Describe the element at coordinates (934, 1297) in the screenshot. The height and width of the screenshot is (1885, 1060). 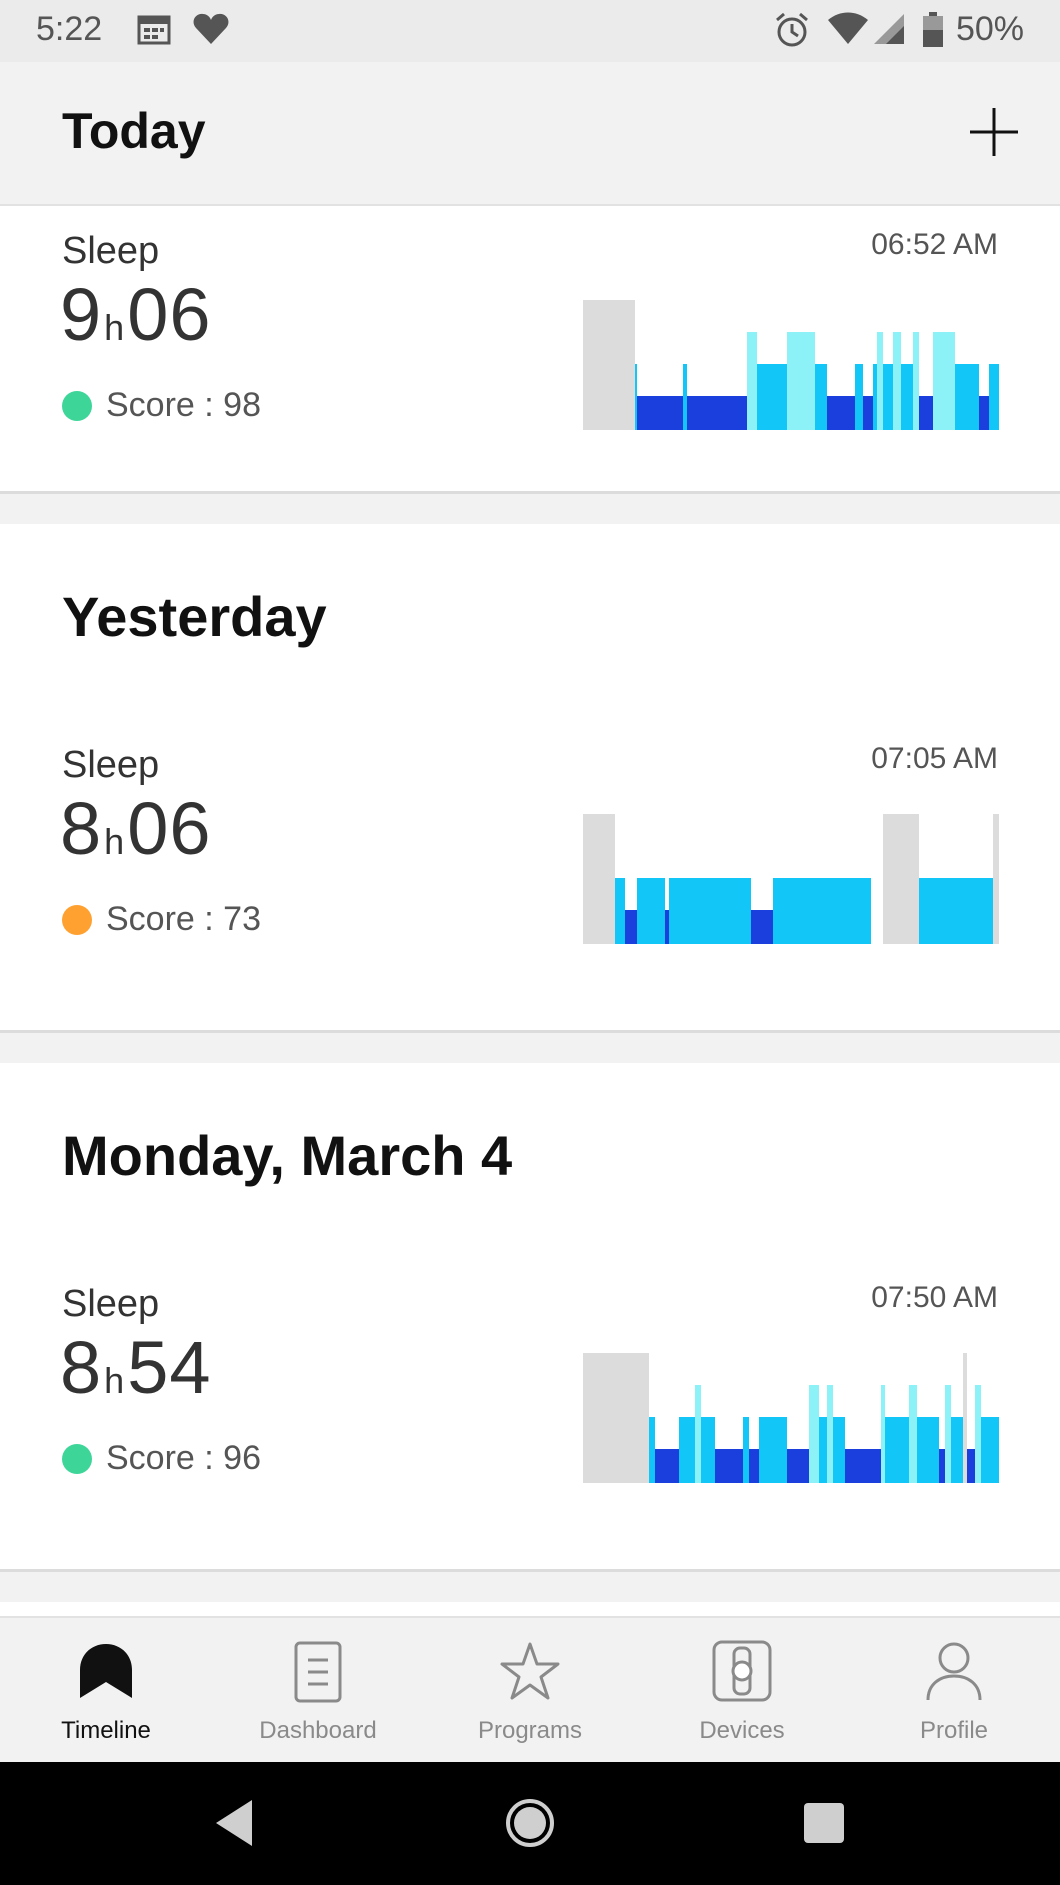
I see `wake-time: 07:50 AM` at that location.